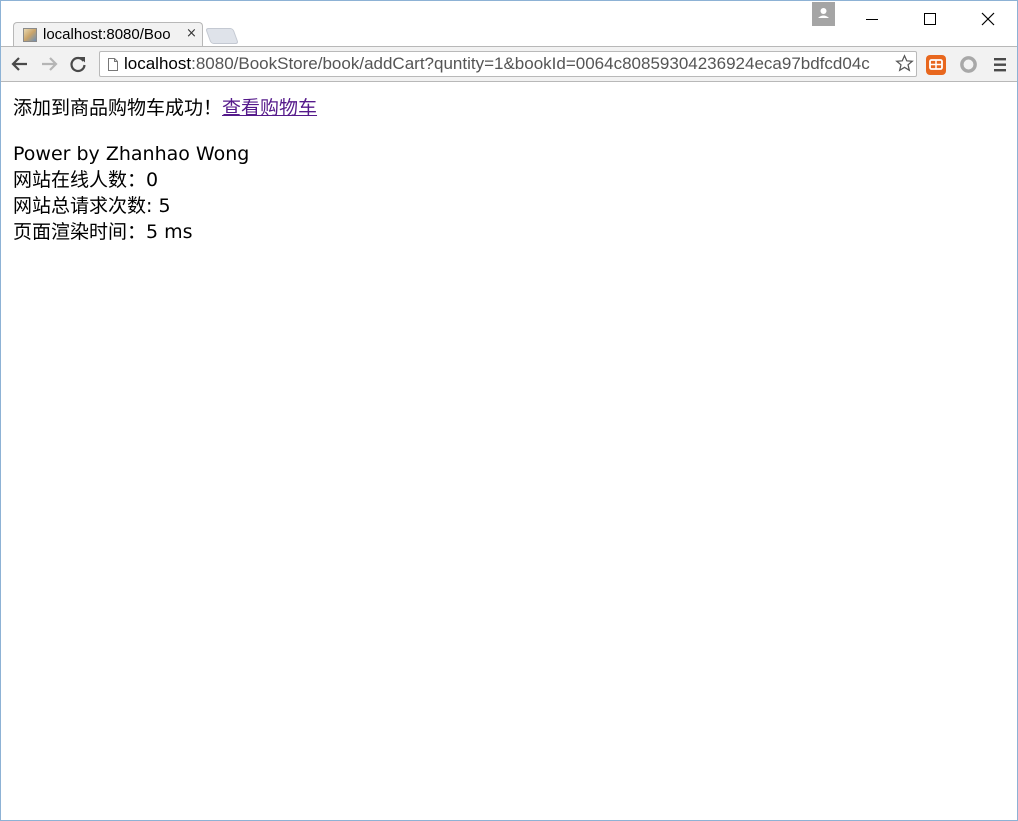  I want to click on star-icon, so click(904, 65).